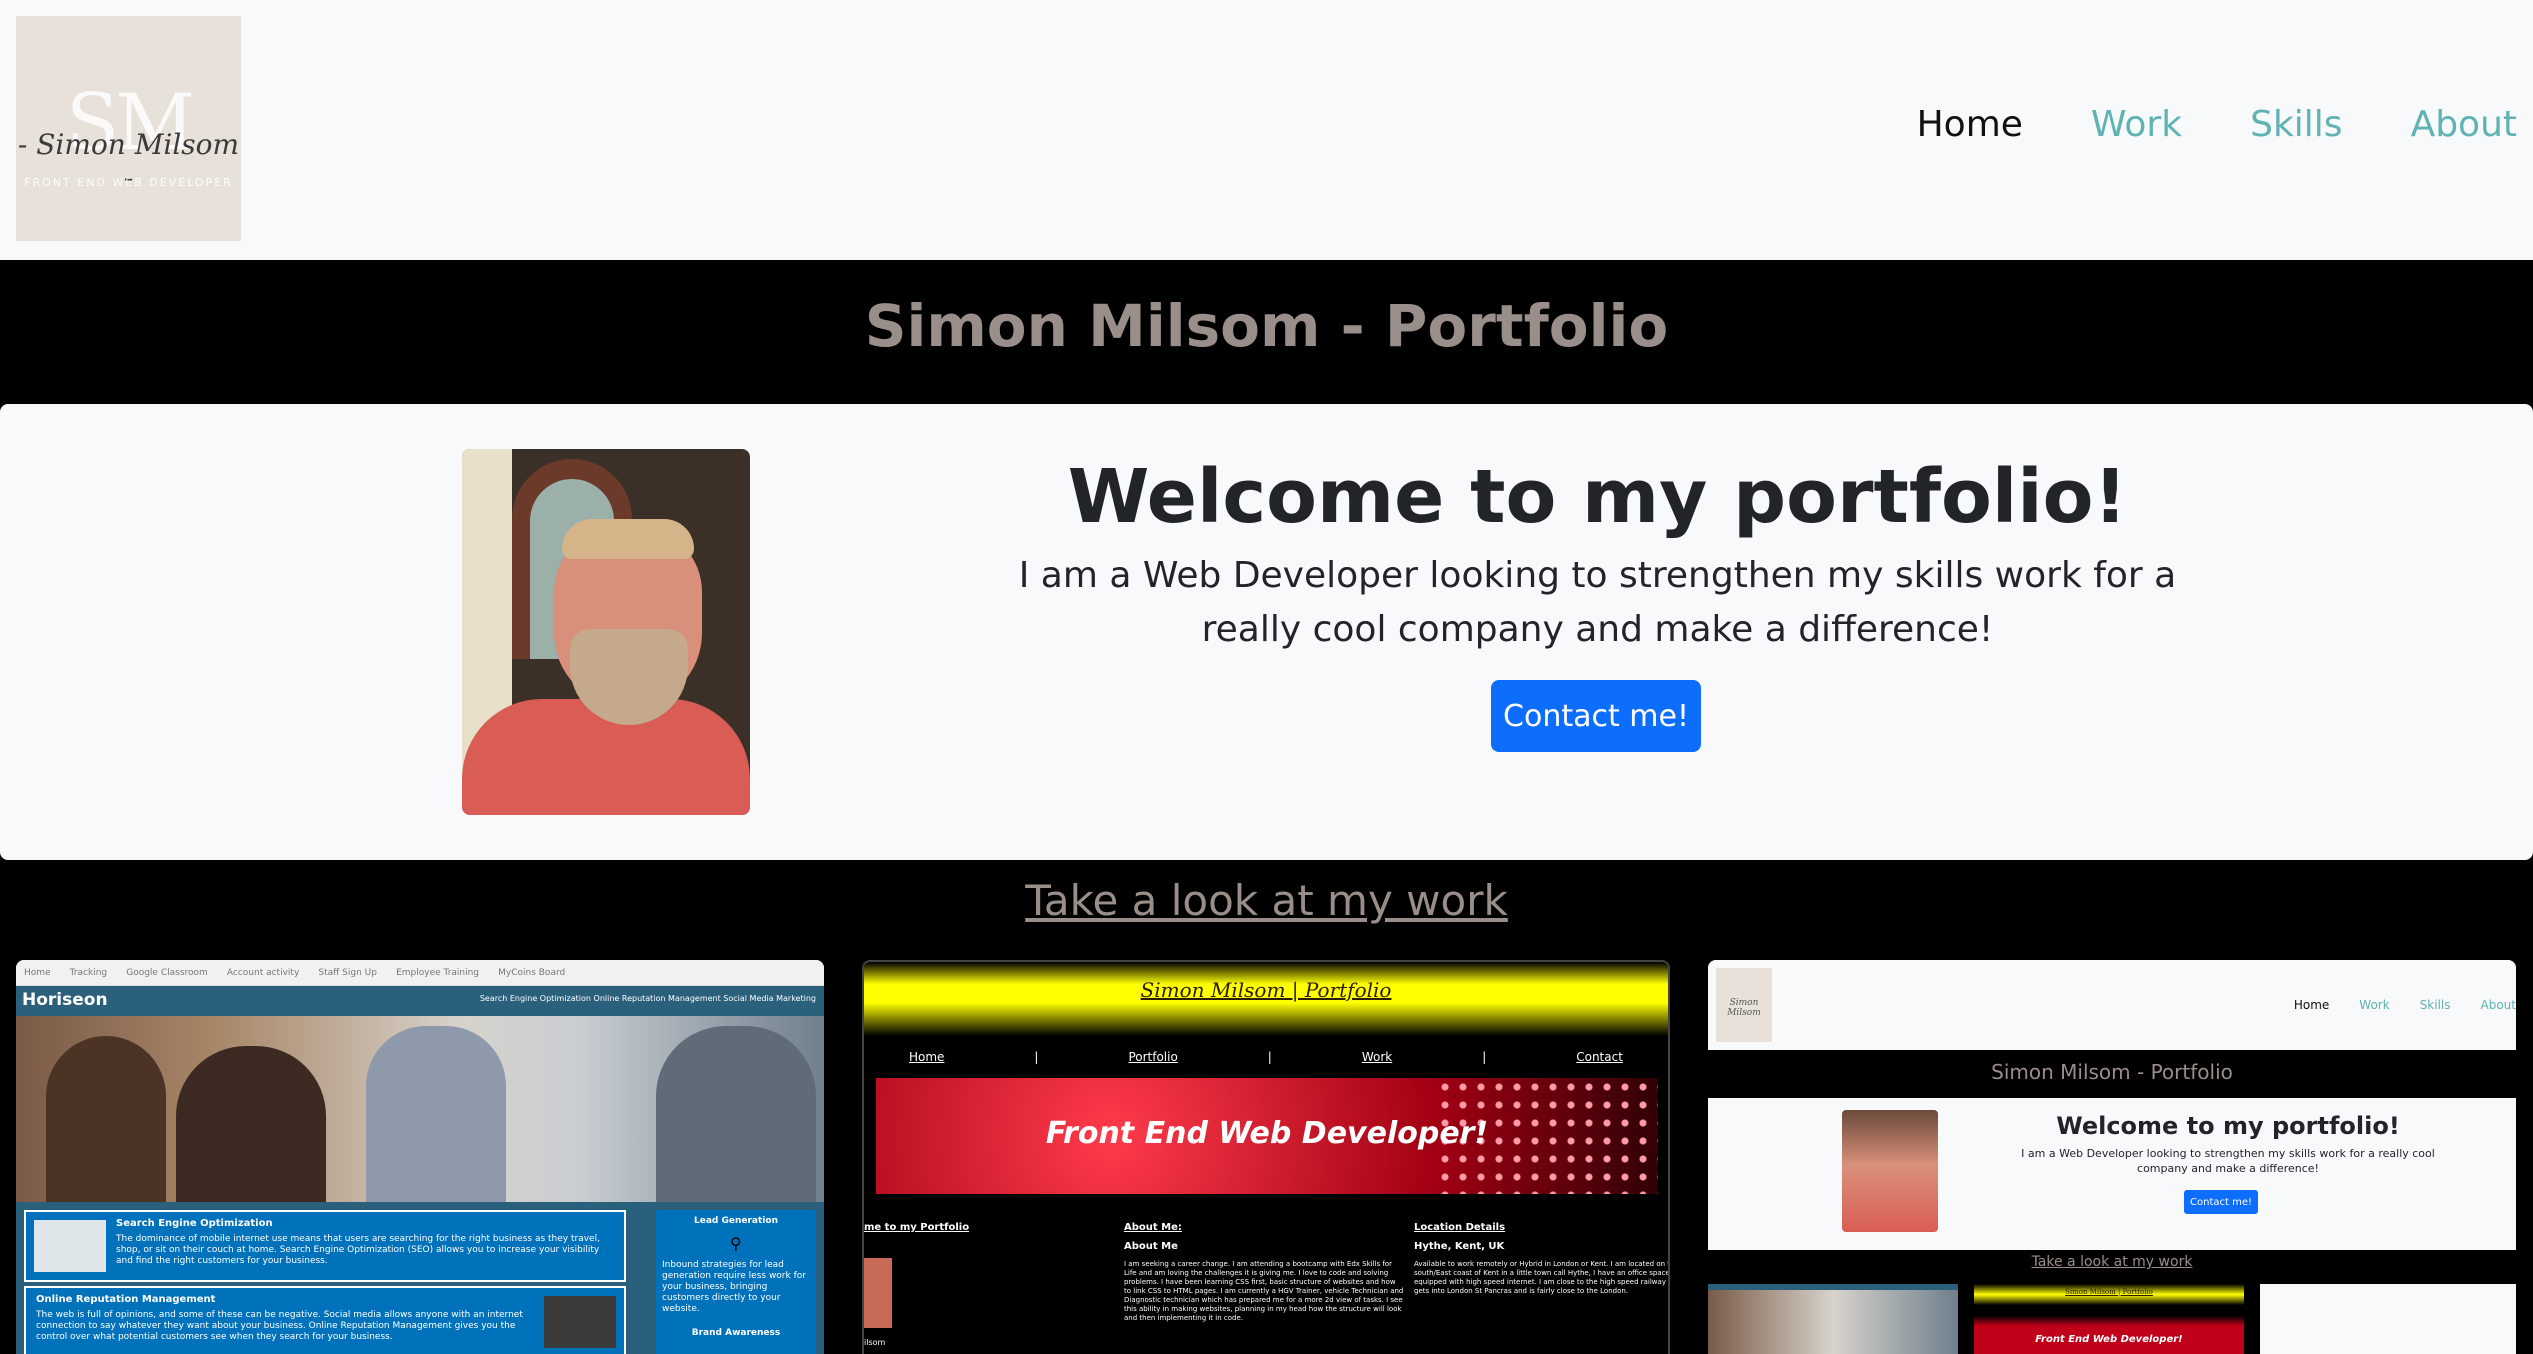 This screenshot has width=2533, height=1354. What do you see at coordinates (167, 973) in the screenshot?
I see `bookmark: Google Classroom` at bounding box center [167, 973].